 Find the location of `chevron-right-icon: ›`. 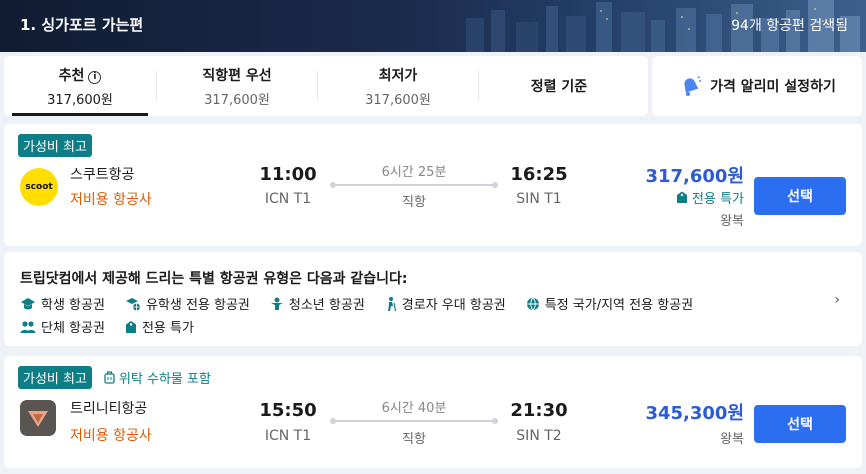

chevron-right-icon: › is located at coordinates (837, 300).